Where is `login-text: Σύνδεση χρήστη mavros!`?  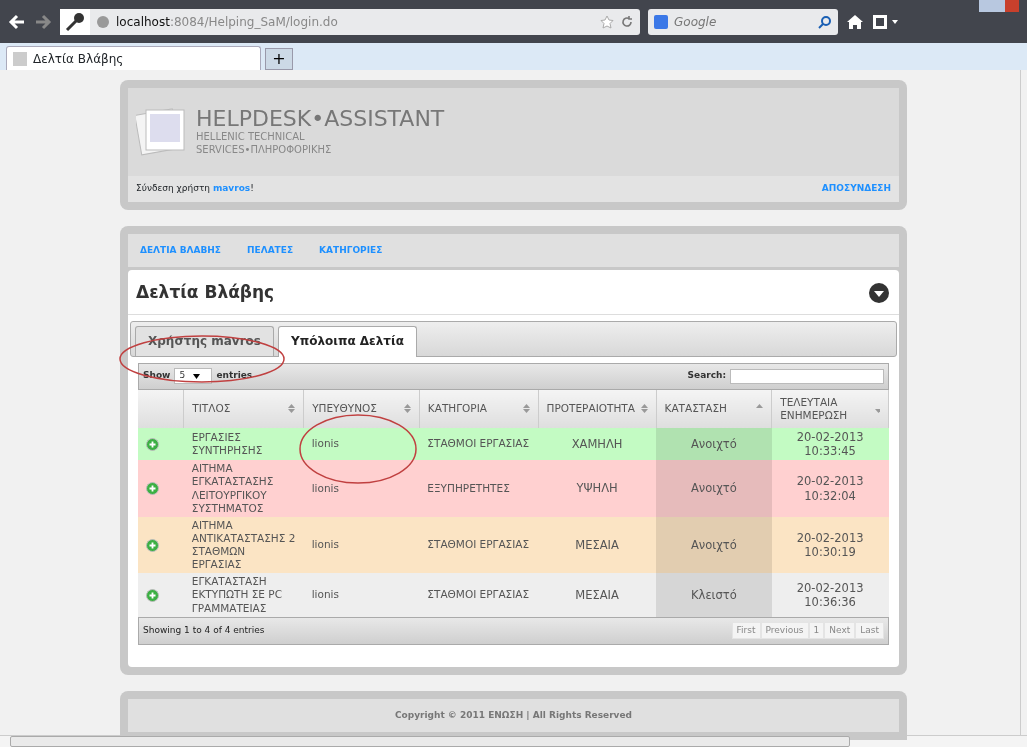
login-text: Σύνδεση χρήστη mavros! is located at coordinates (195, 188).